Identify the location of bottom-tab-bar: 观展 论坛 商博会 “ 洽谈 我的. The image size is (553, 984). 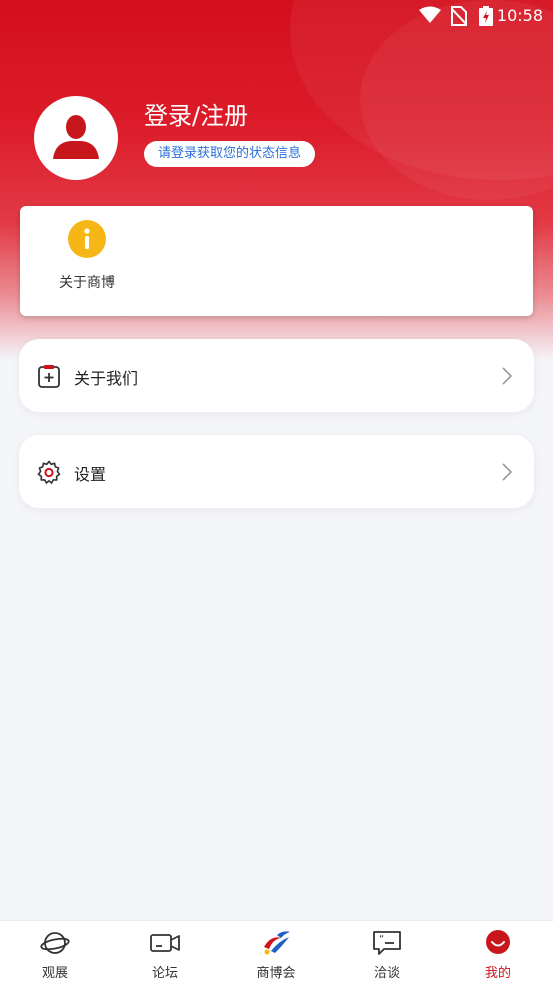
(276, 952).